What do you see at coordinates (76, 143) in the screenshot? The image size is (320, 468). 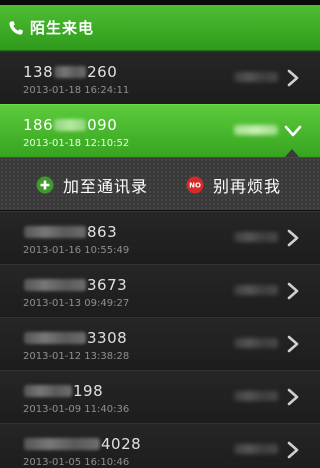 I see `call-time: 2013-01-18 12:10:52` at bounding box center [76, 143].